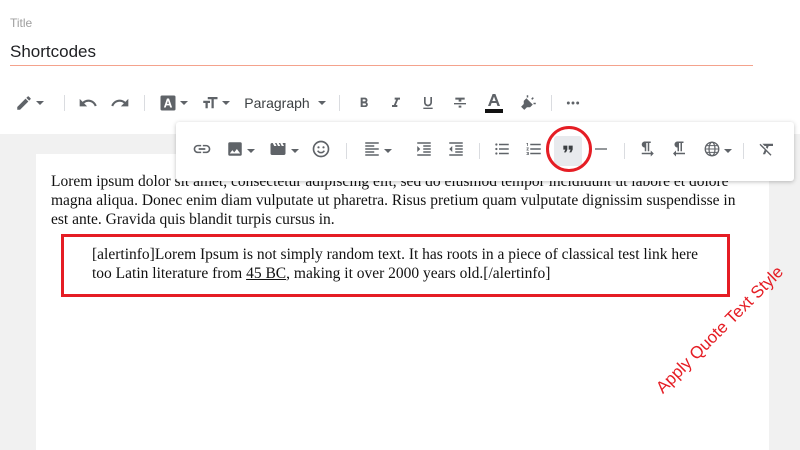 The image size is (800, 450). I want to click on title-input: Shortcodes, so click(381, 53).